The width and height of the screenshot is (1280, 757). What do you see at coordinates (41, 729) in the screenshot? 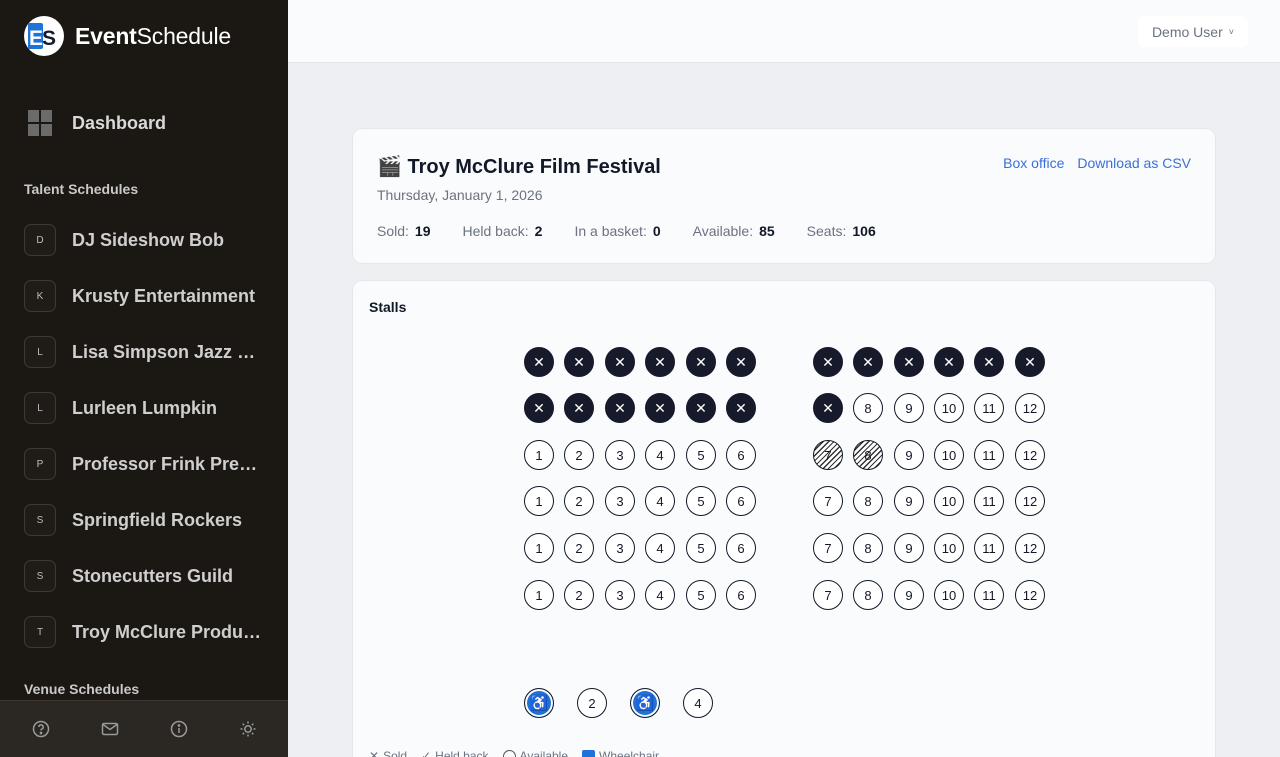
I see `help-icon` at bounding box center [41, 729].